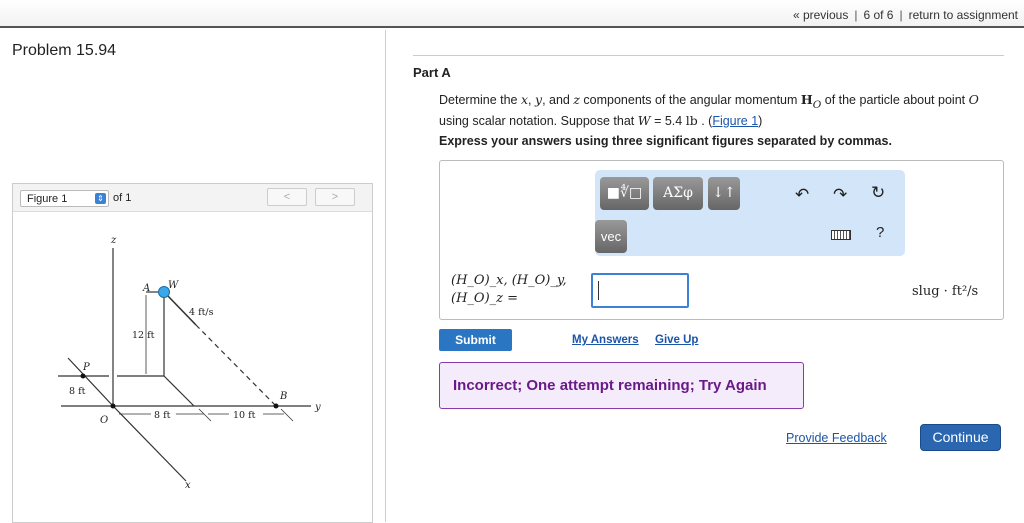 The width and height of the screenshot is (1024, 523). Describe the element at coordinates (802, 195) in the screenshot. I see `undo-icon: ↶` at that location.